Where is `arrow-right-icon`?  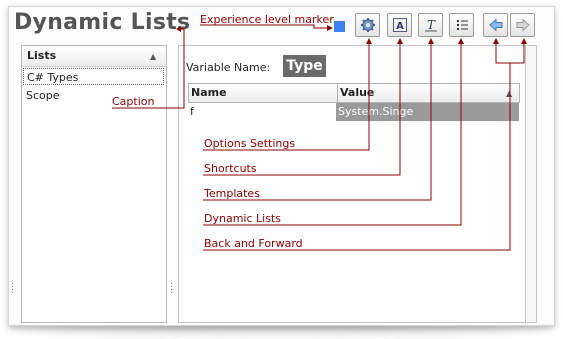 arrow-right-icon is located at coordinates (523, 25).